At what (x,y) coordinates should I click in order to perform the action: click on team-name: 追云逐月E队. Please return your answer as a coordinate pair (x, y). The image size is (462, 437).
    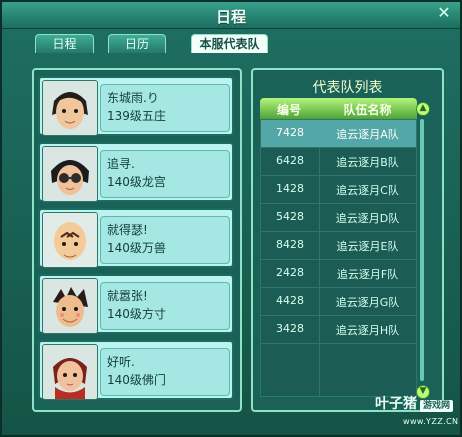
    Looking at the image, I should click on (367, 246).